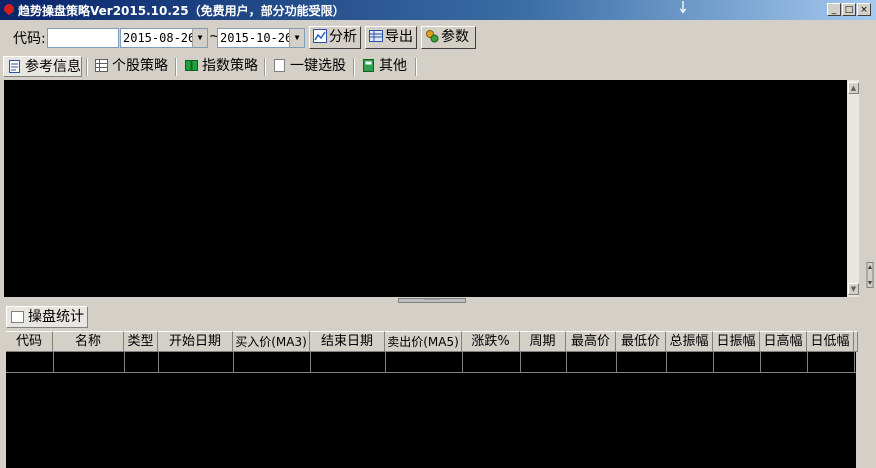 The height and width of the screenshot is (468, 876). Describe the element at coordinates (431, 372) in the screenshot. I see `grid-row-line` at that location.